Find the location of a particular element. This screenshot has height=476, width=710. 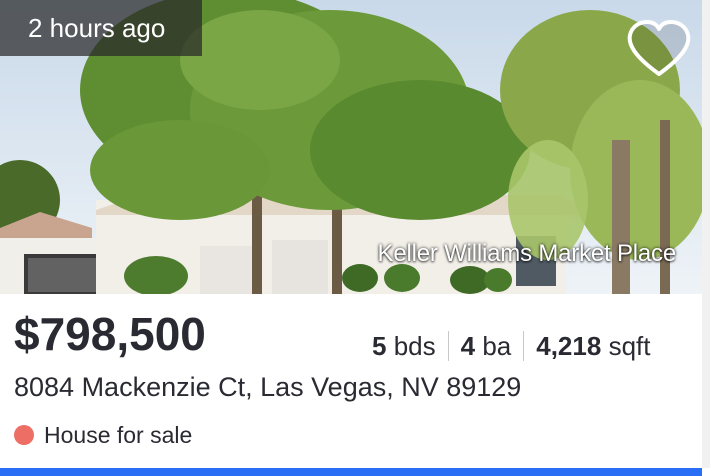

beds-value: 5 is located at coordinates (379, 345).